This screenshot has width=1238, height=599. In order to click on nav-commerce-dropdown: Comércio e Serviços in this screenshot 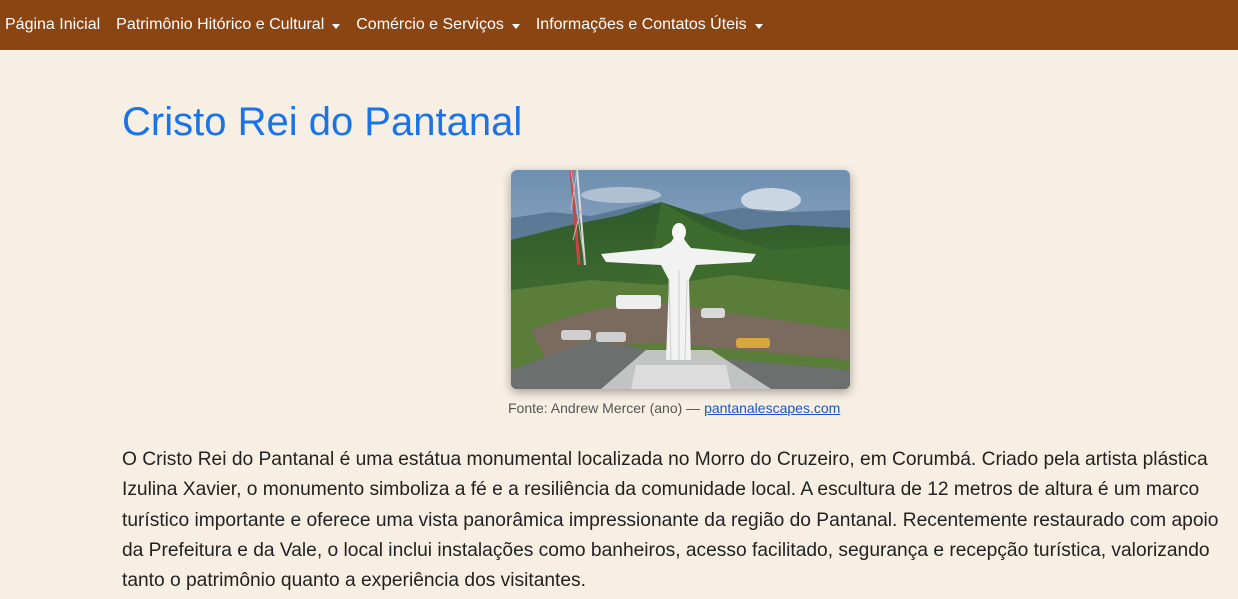, I will do `click(438, 25)`.